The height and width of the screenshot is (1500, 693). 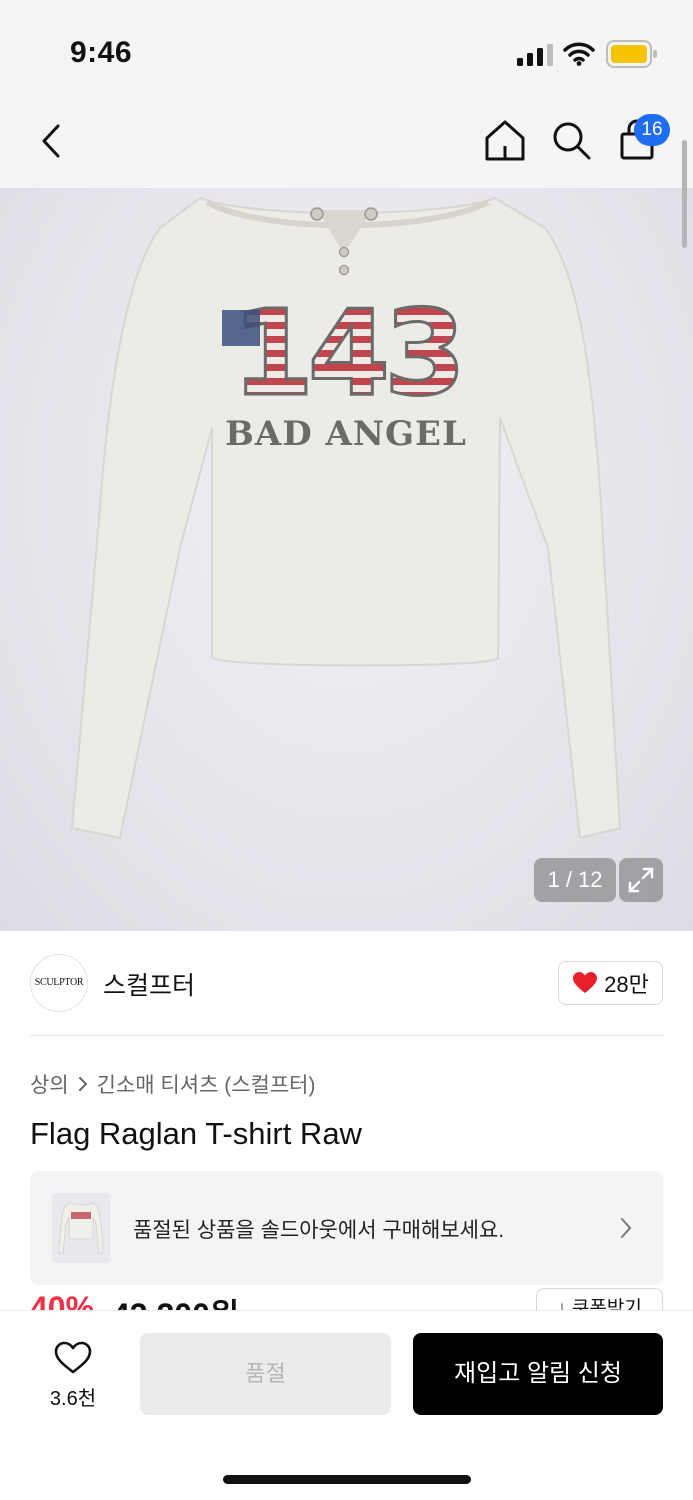 What do you see at coordinates (149, 984) in the screenshot?
I see `brand-name: 스컬프터` at bounding box center [149, 984].